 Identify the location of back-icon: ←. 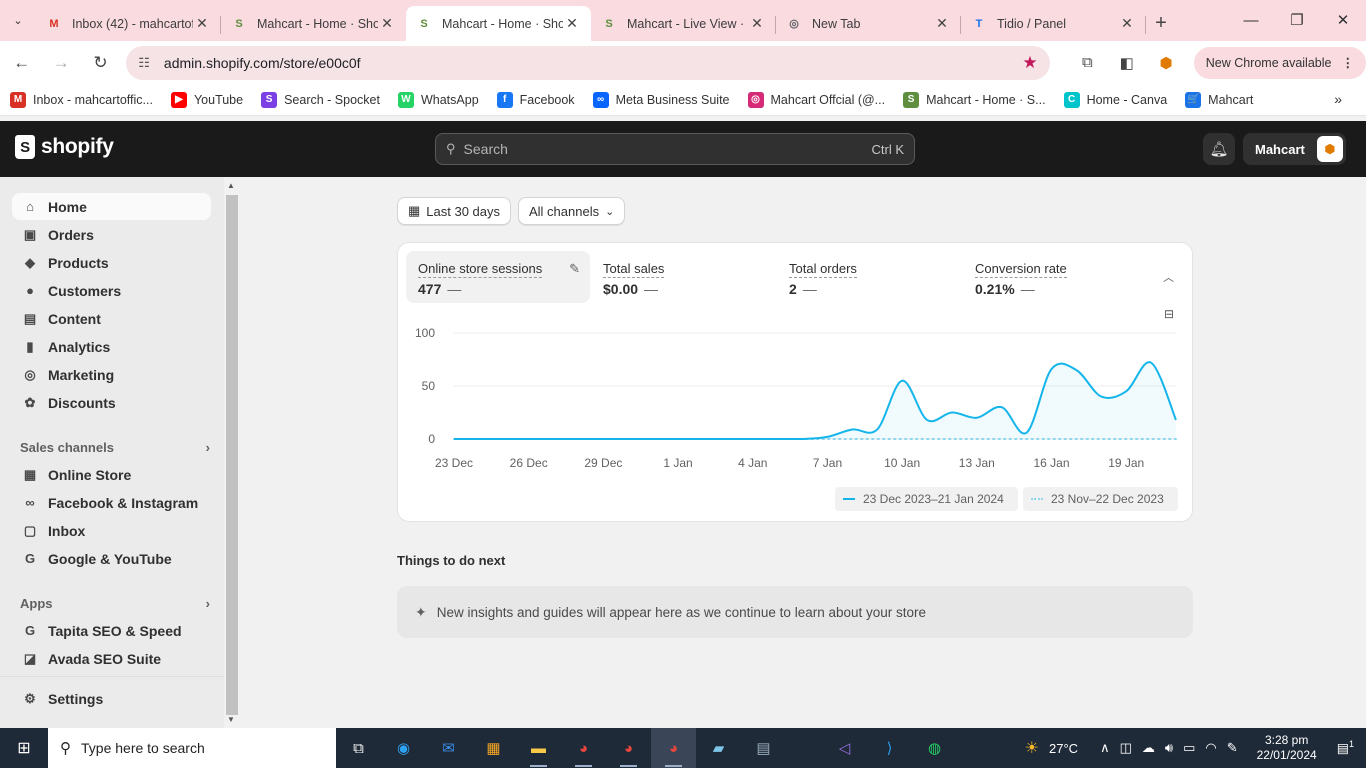
(21, 63).